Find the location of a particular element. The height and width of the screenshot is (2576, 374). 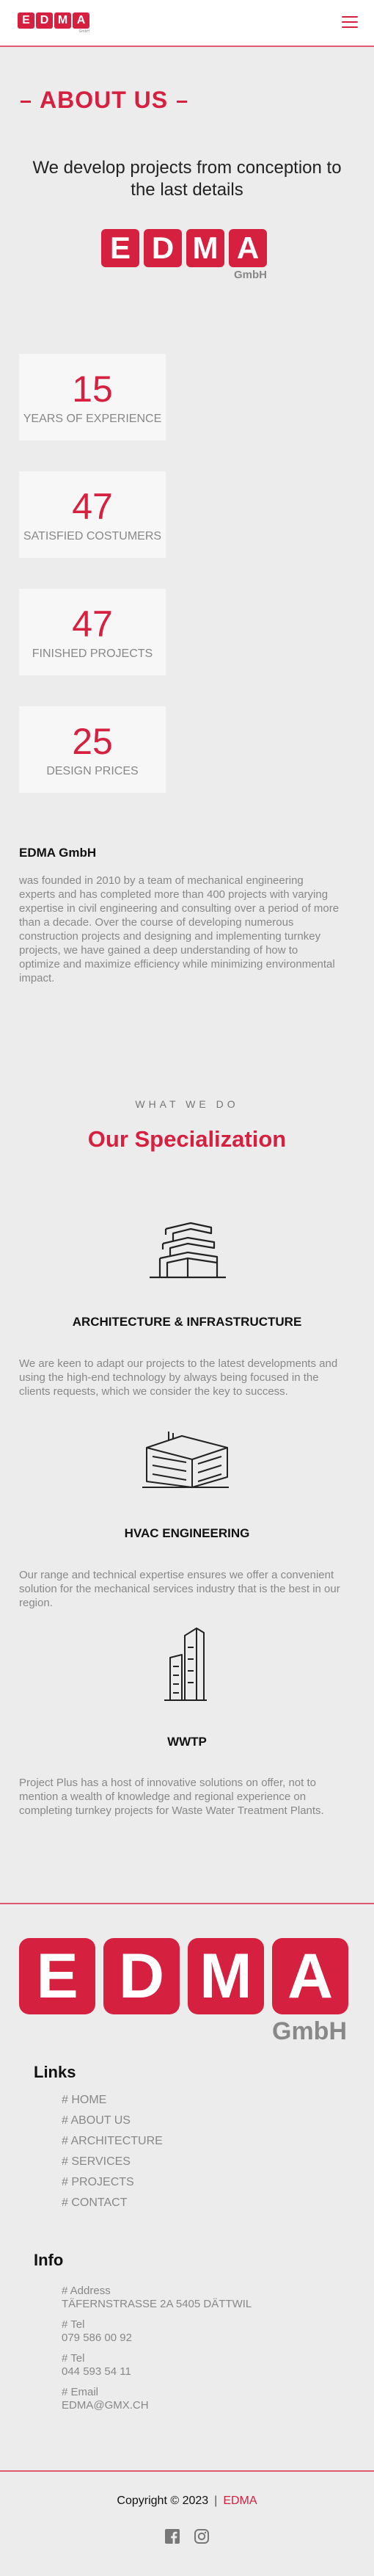

copyright-text: Copyright © 2023 is located at coordinates (163, 2501).